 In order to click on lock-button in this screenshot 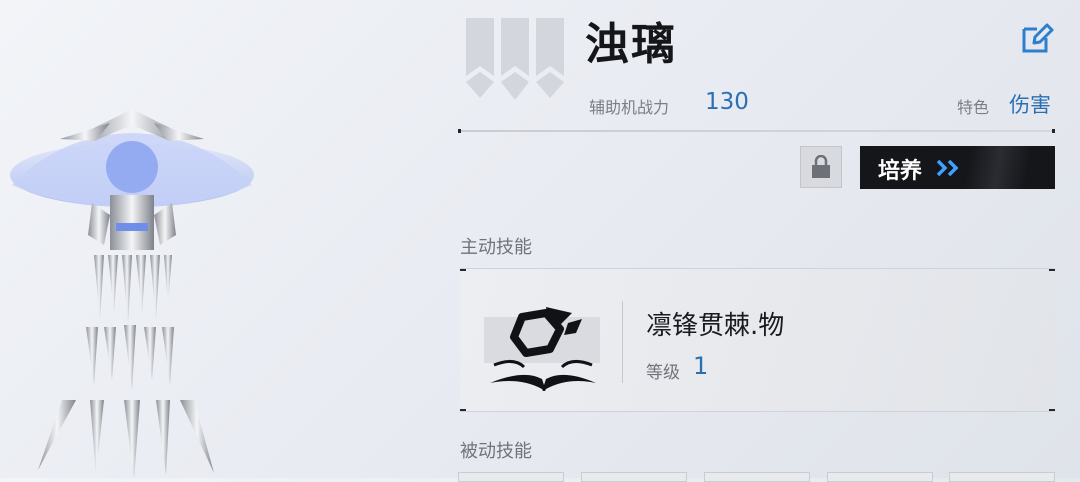, I will do `click(821, 167)`.